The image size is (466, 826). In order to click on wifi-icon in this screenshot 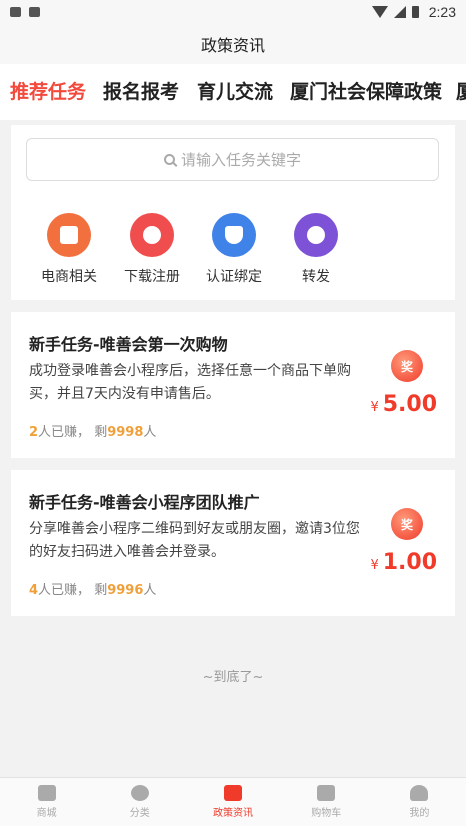, I will do `click(379, 12)`.